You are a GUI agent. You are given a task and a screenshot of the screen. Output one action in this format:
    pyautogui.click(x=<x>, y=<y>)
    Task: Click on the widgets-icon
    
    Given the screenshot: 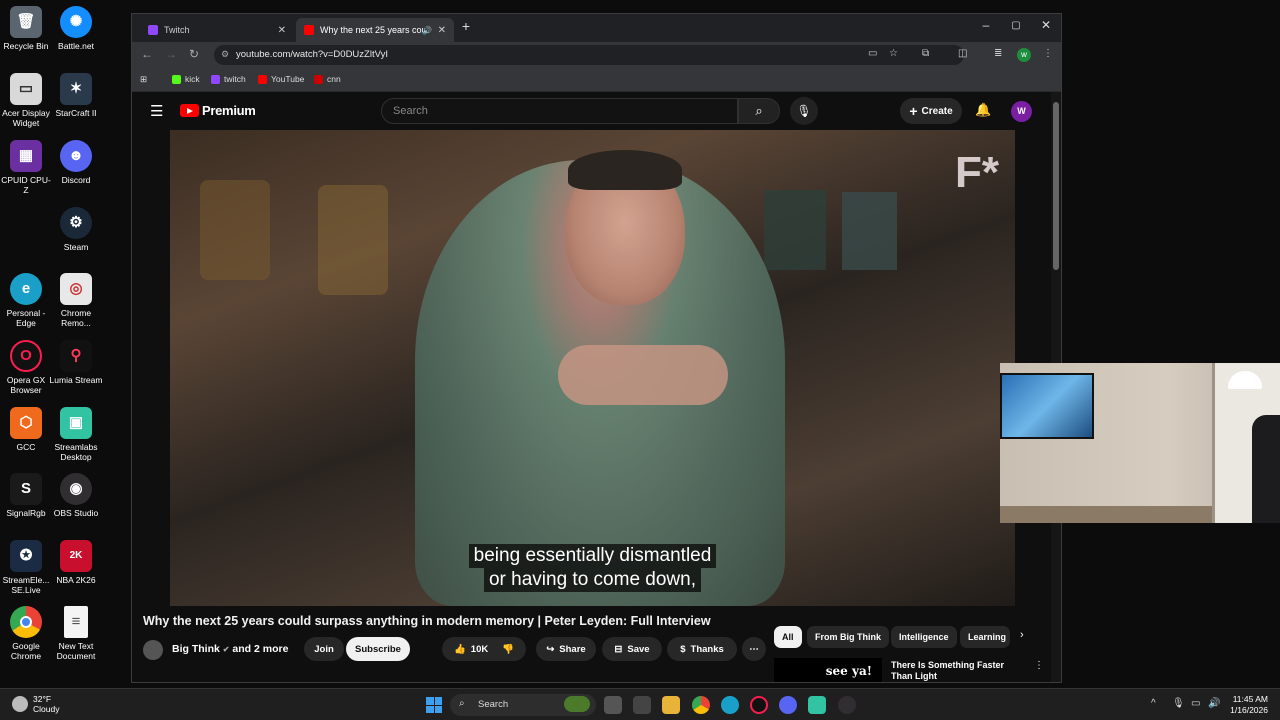 What is the action you would take?
    pyautogui.click(x=642, y=705)
    